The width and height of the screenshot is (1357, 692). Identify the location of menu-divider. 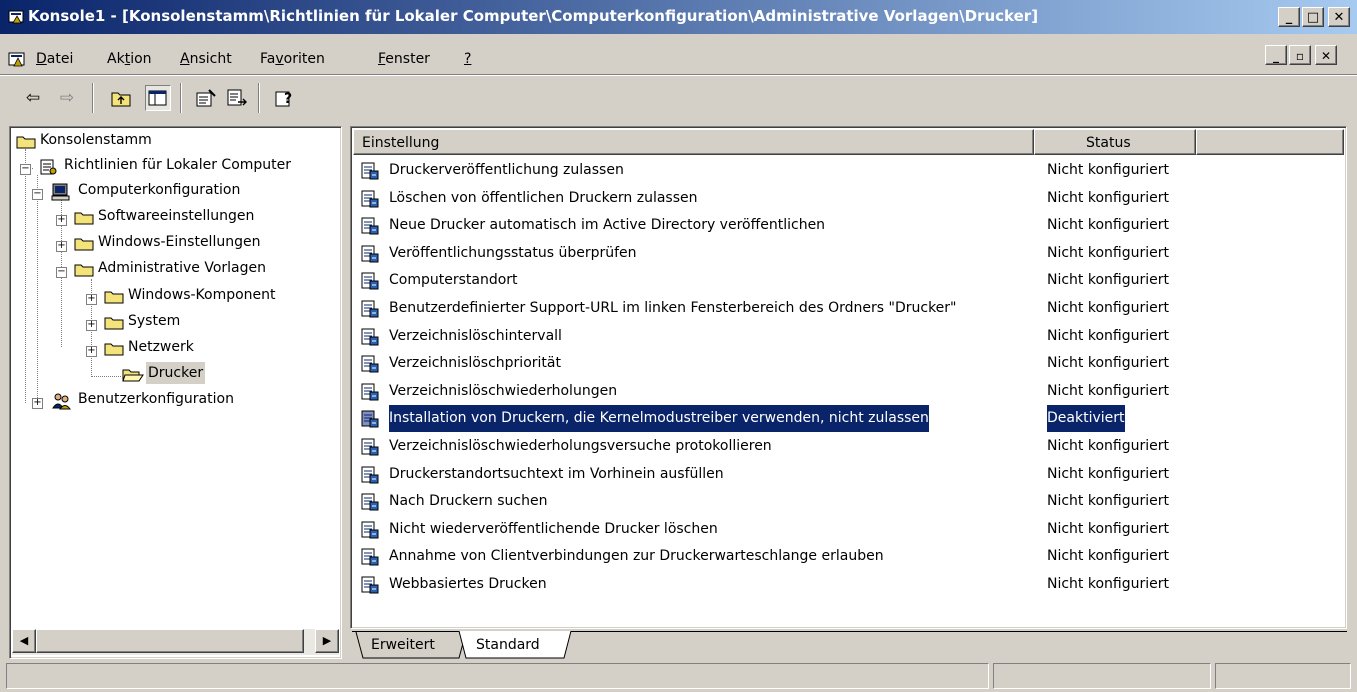
(678, 75).